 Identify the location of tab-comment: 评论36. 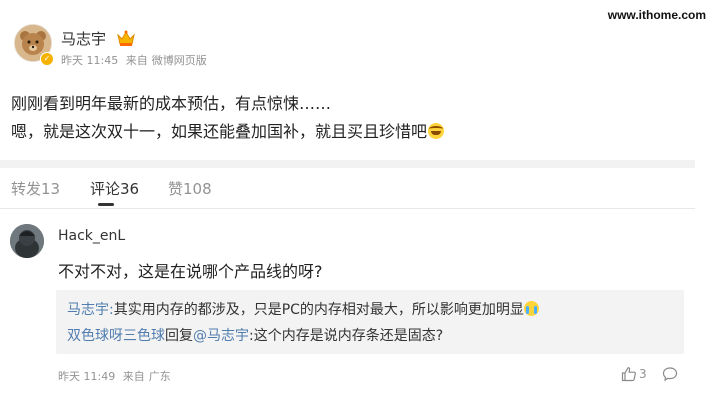
(114, 188).